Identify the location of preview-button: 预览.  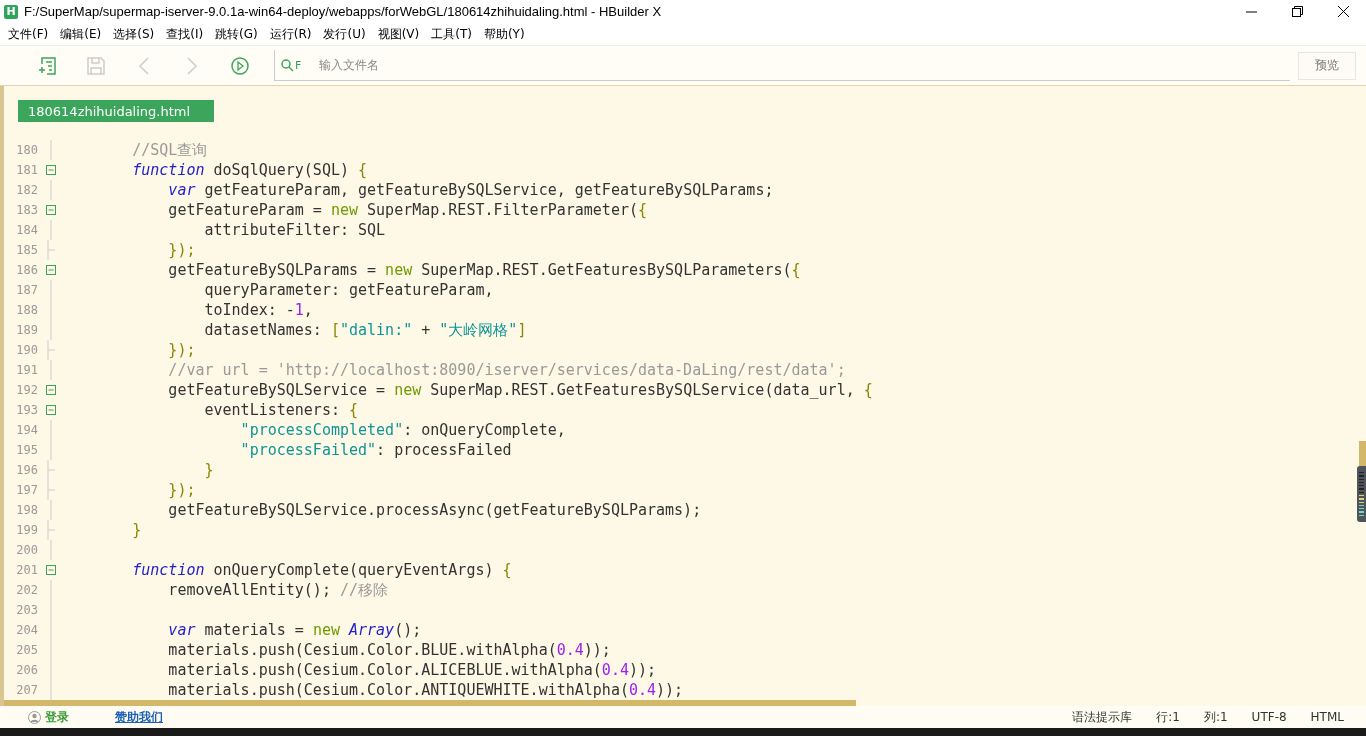
(1327, 65).